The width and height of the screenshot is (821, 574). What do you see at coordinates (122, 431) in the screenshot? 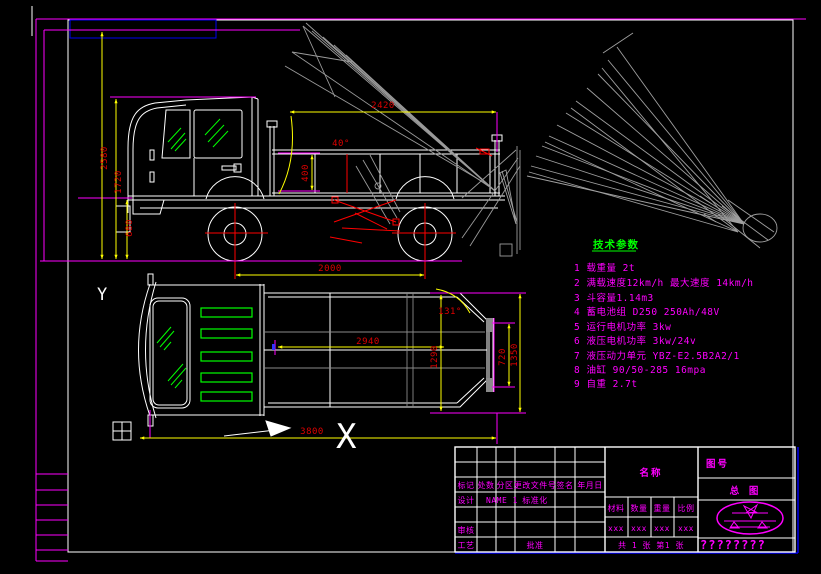
I see `section-symbol-box` at bounding box center [122, 431].